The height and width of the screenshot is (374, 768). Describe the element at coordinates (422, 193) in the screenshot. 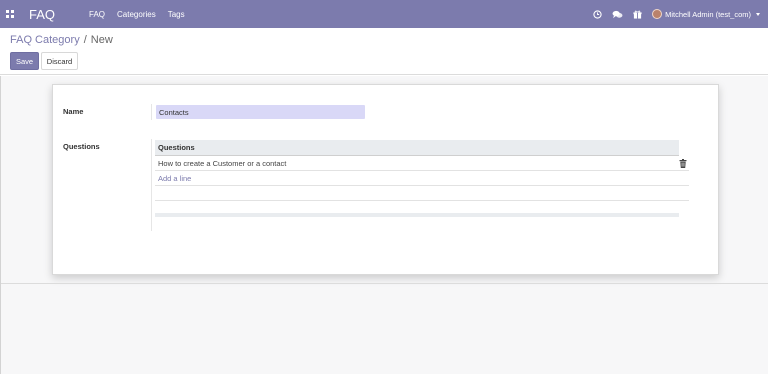

I see `empty-row` at that location.